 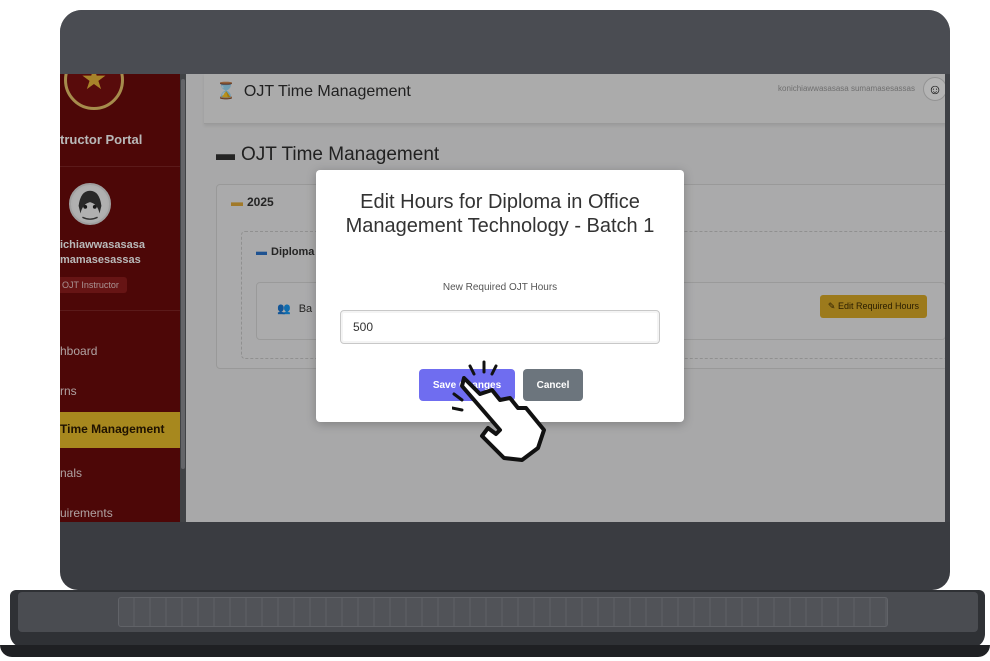 What do you see at coordinates (495, 651) in the screenshot?
I see `laptop-base-edge` at bounding box center [495, 651].